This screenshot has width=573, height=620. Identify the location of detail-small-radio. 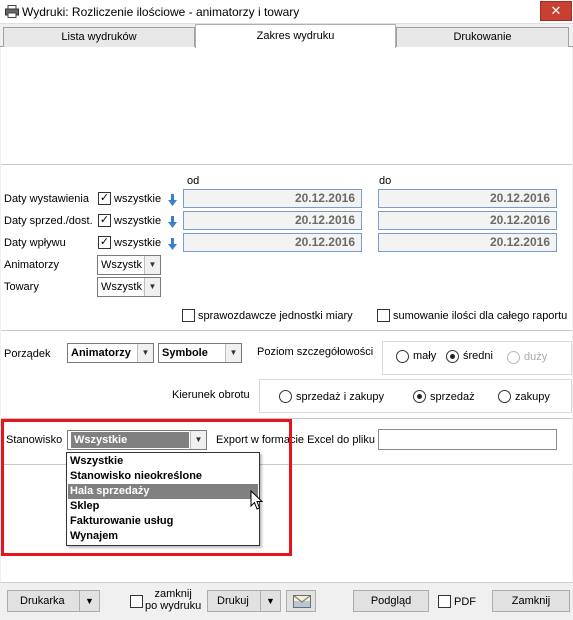
(402, 356).